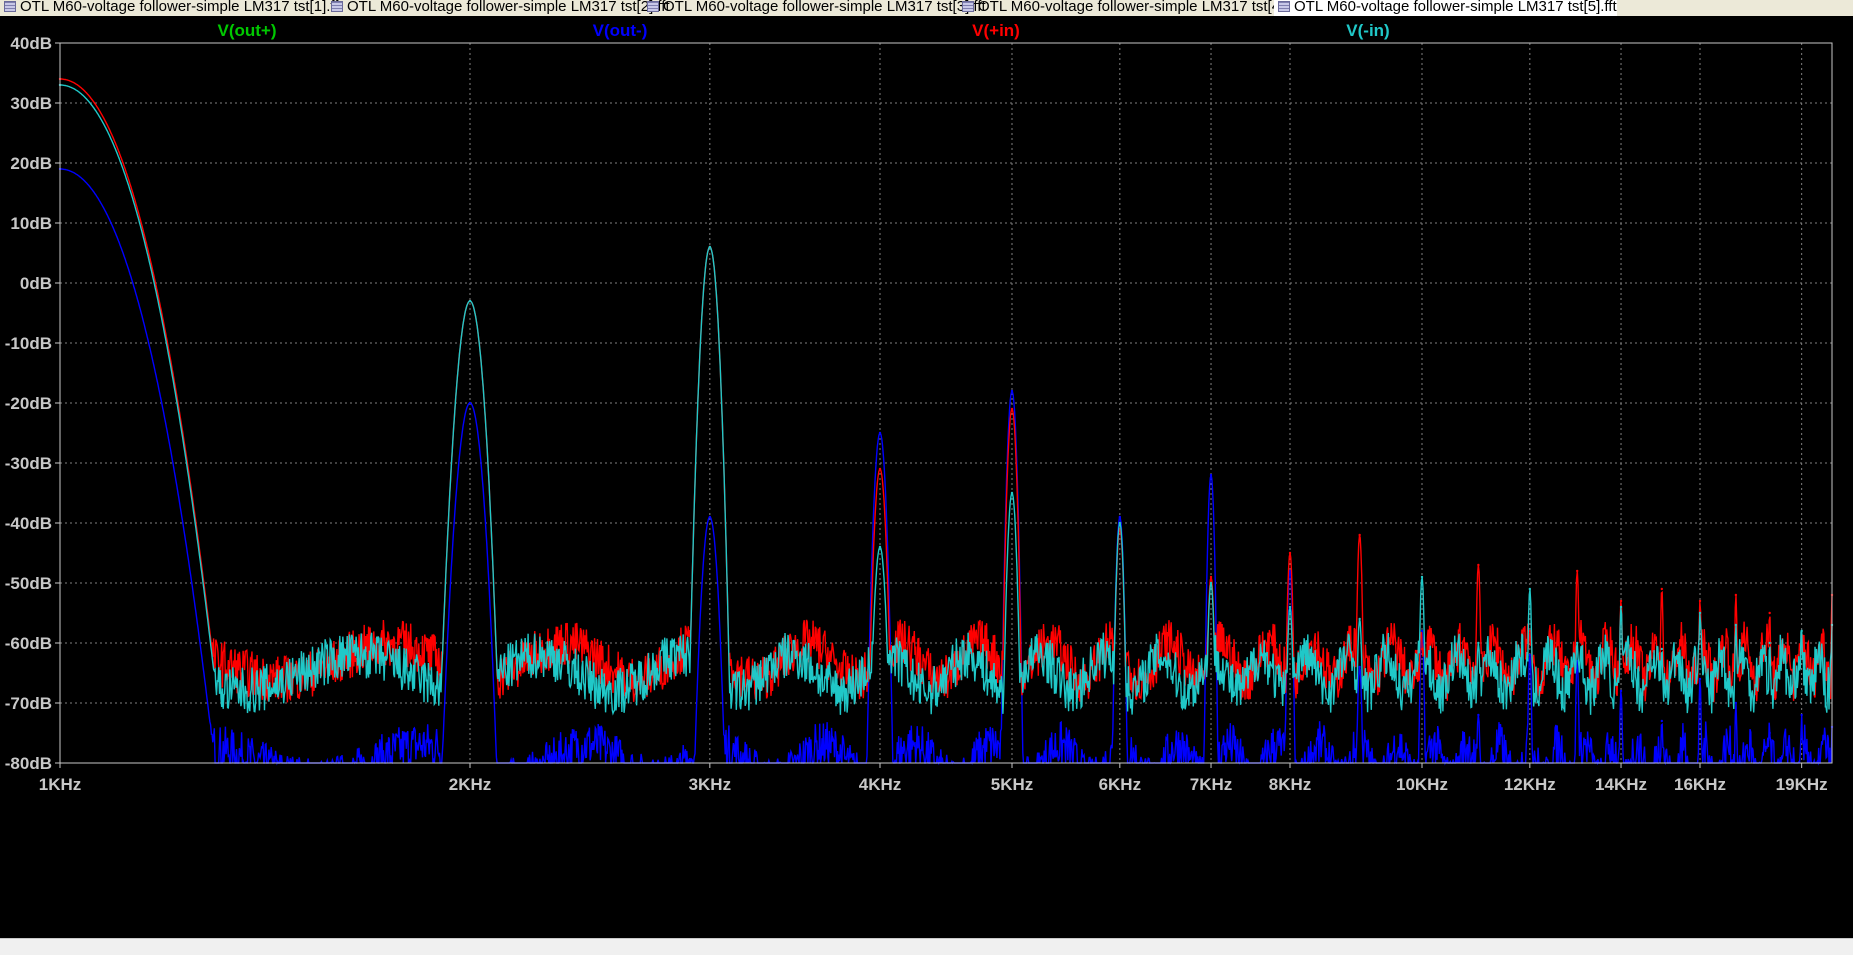 The width and height of the screenshot is (1853, 955). Describe the element at coordinates (710, 784) in the screenshot. I see `x-tick-label: 3KHz` at that location.